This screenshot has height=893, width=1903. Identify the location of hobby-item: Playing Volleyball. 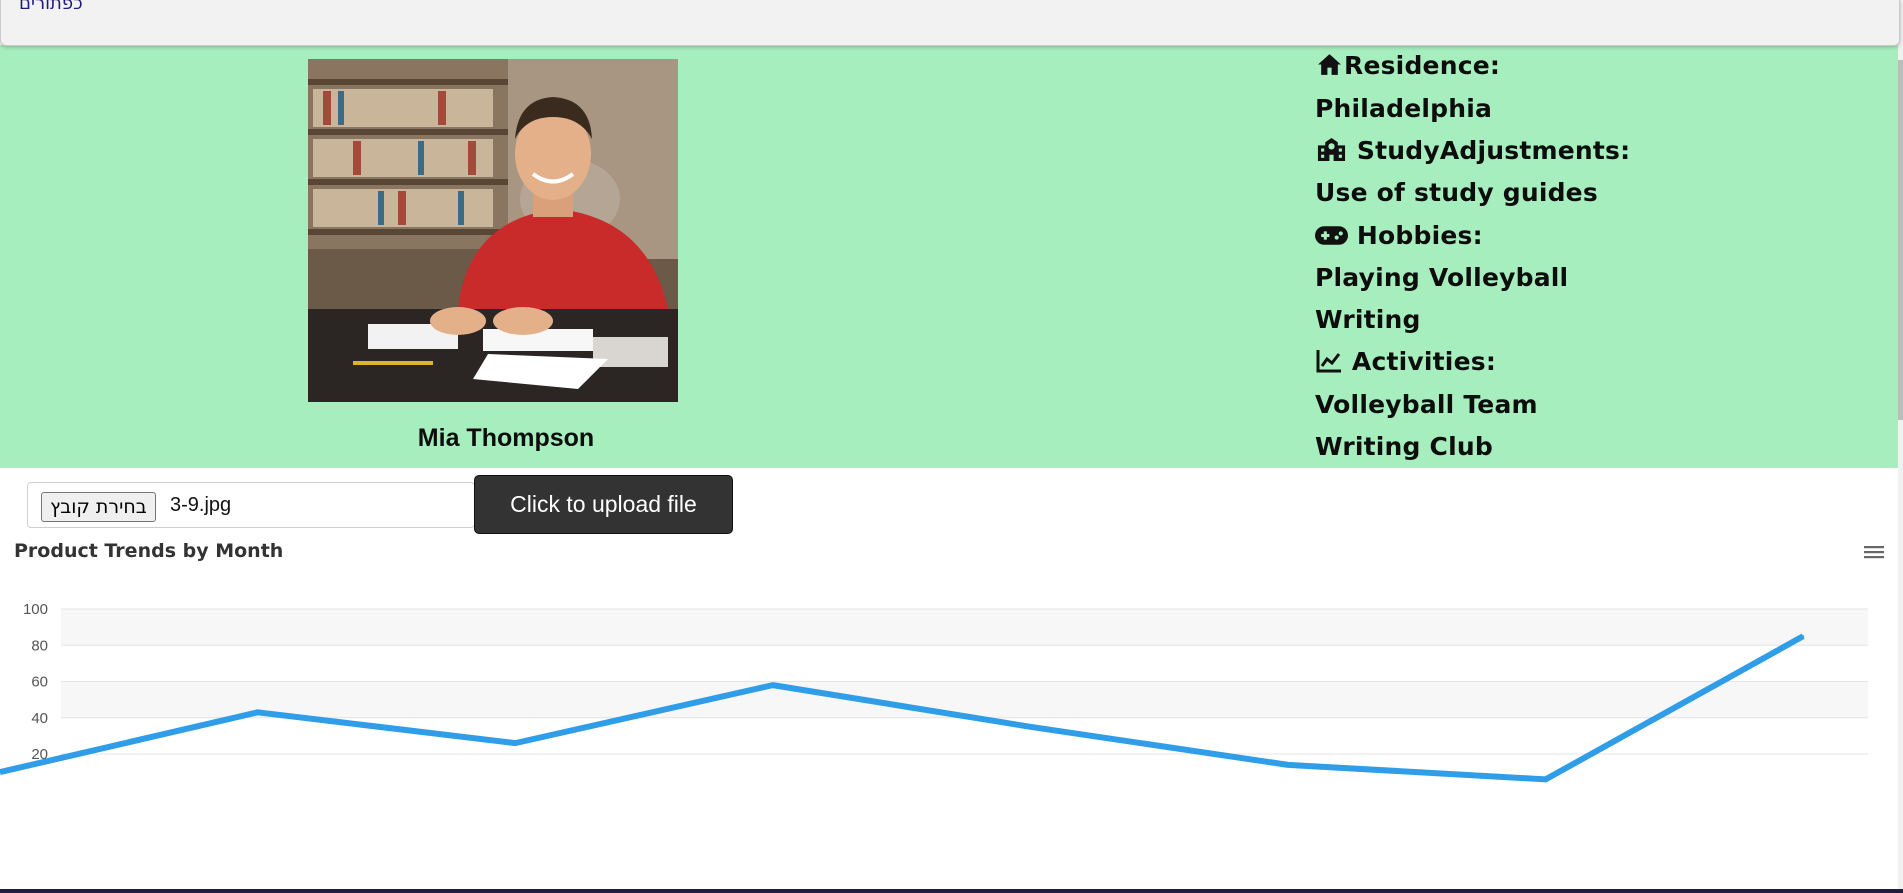
(1442, 277).